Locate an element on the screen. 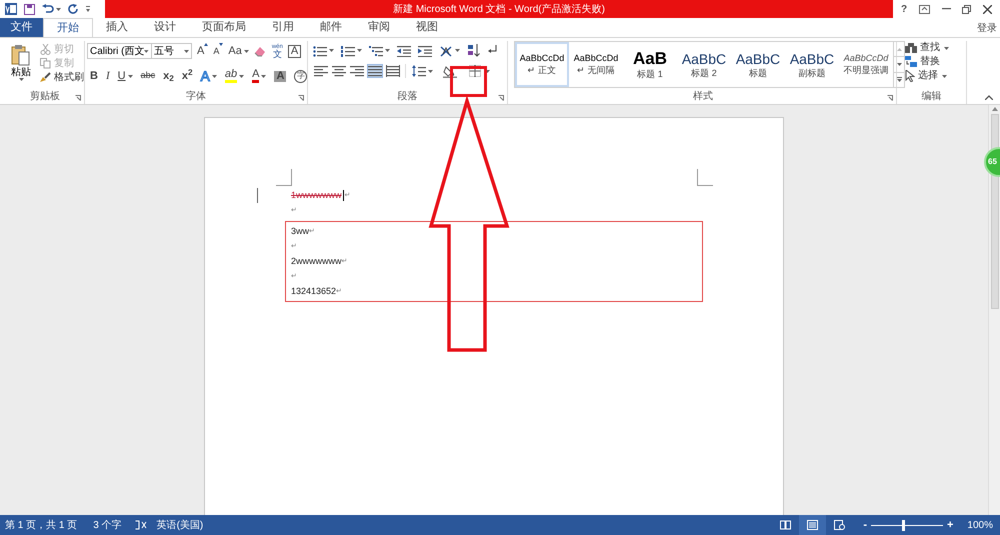 This screenshot has width=1000, height=535. group-label: 字体 is located at coordinates (196, 97).